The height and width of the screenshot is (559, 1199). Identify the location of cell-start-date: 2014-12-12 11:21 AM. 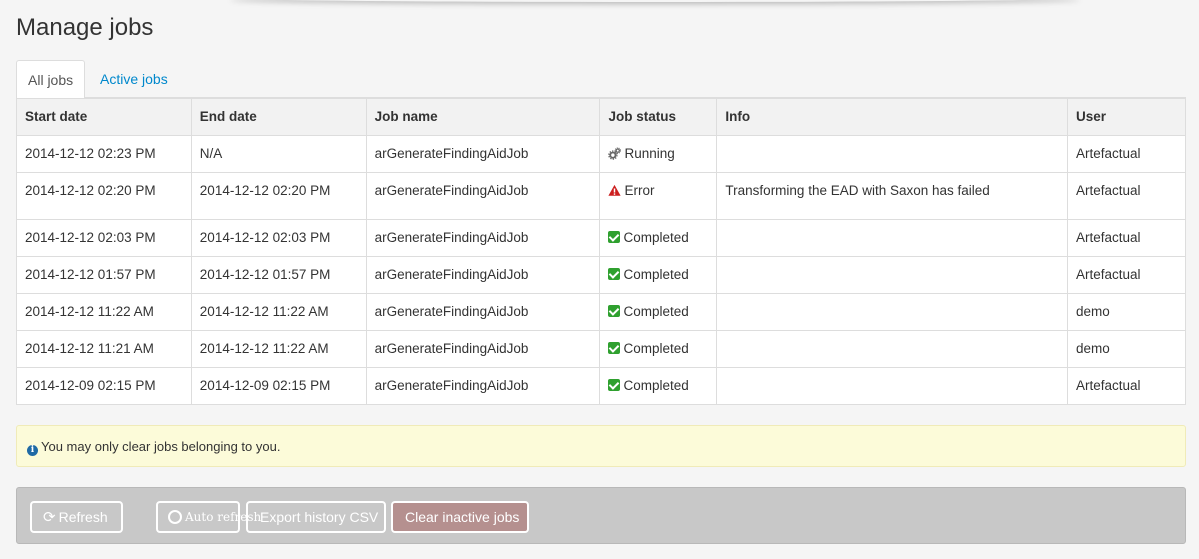
(104, 349).